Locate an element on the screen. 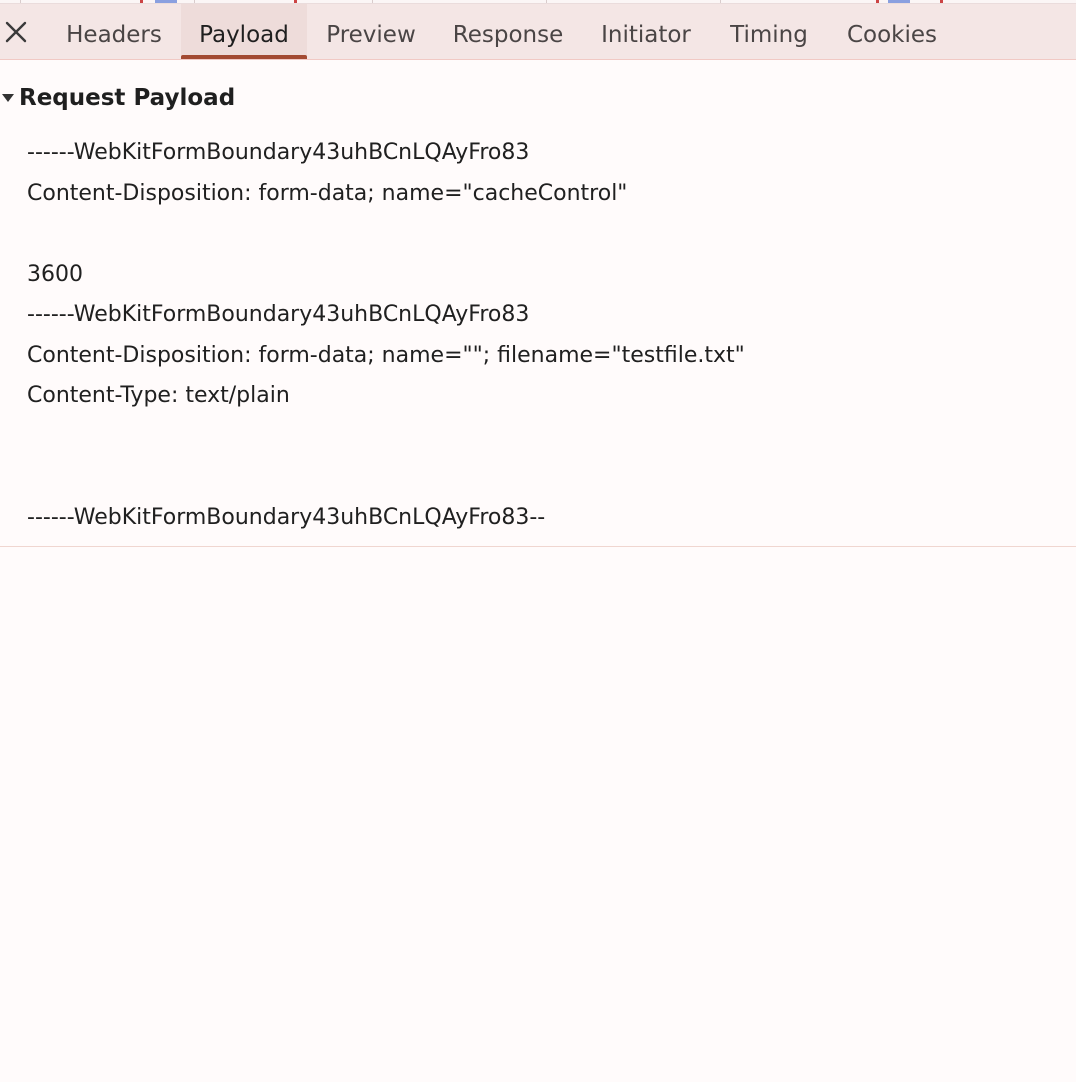  tab-preview: Preview is located at coordinates (371, 31).